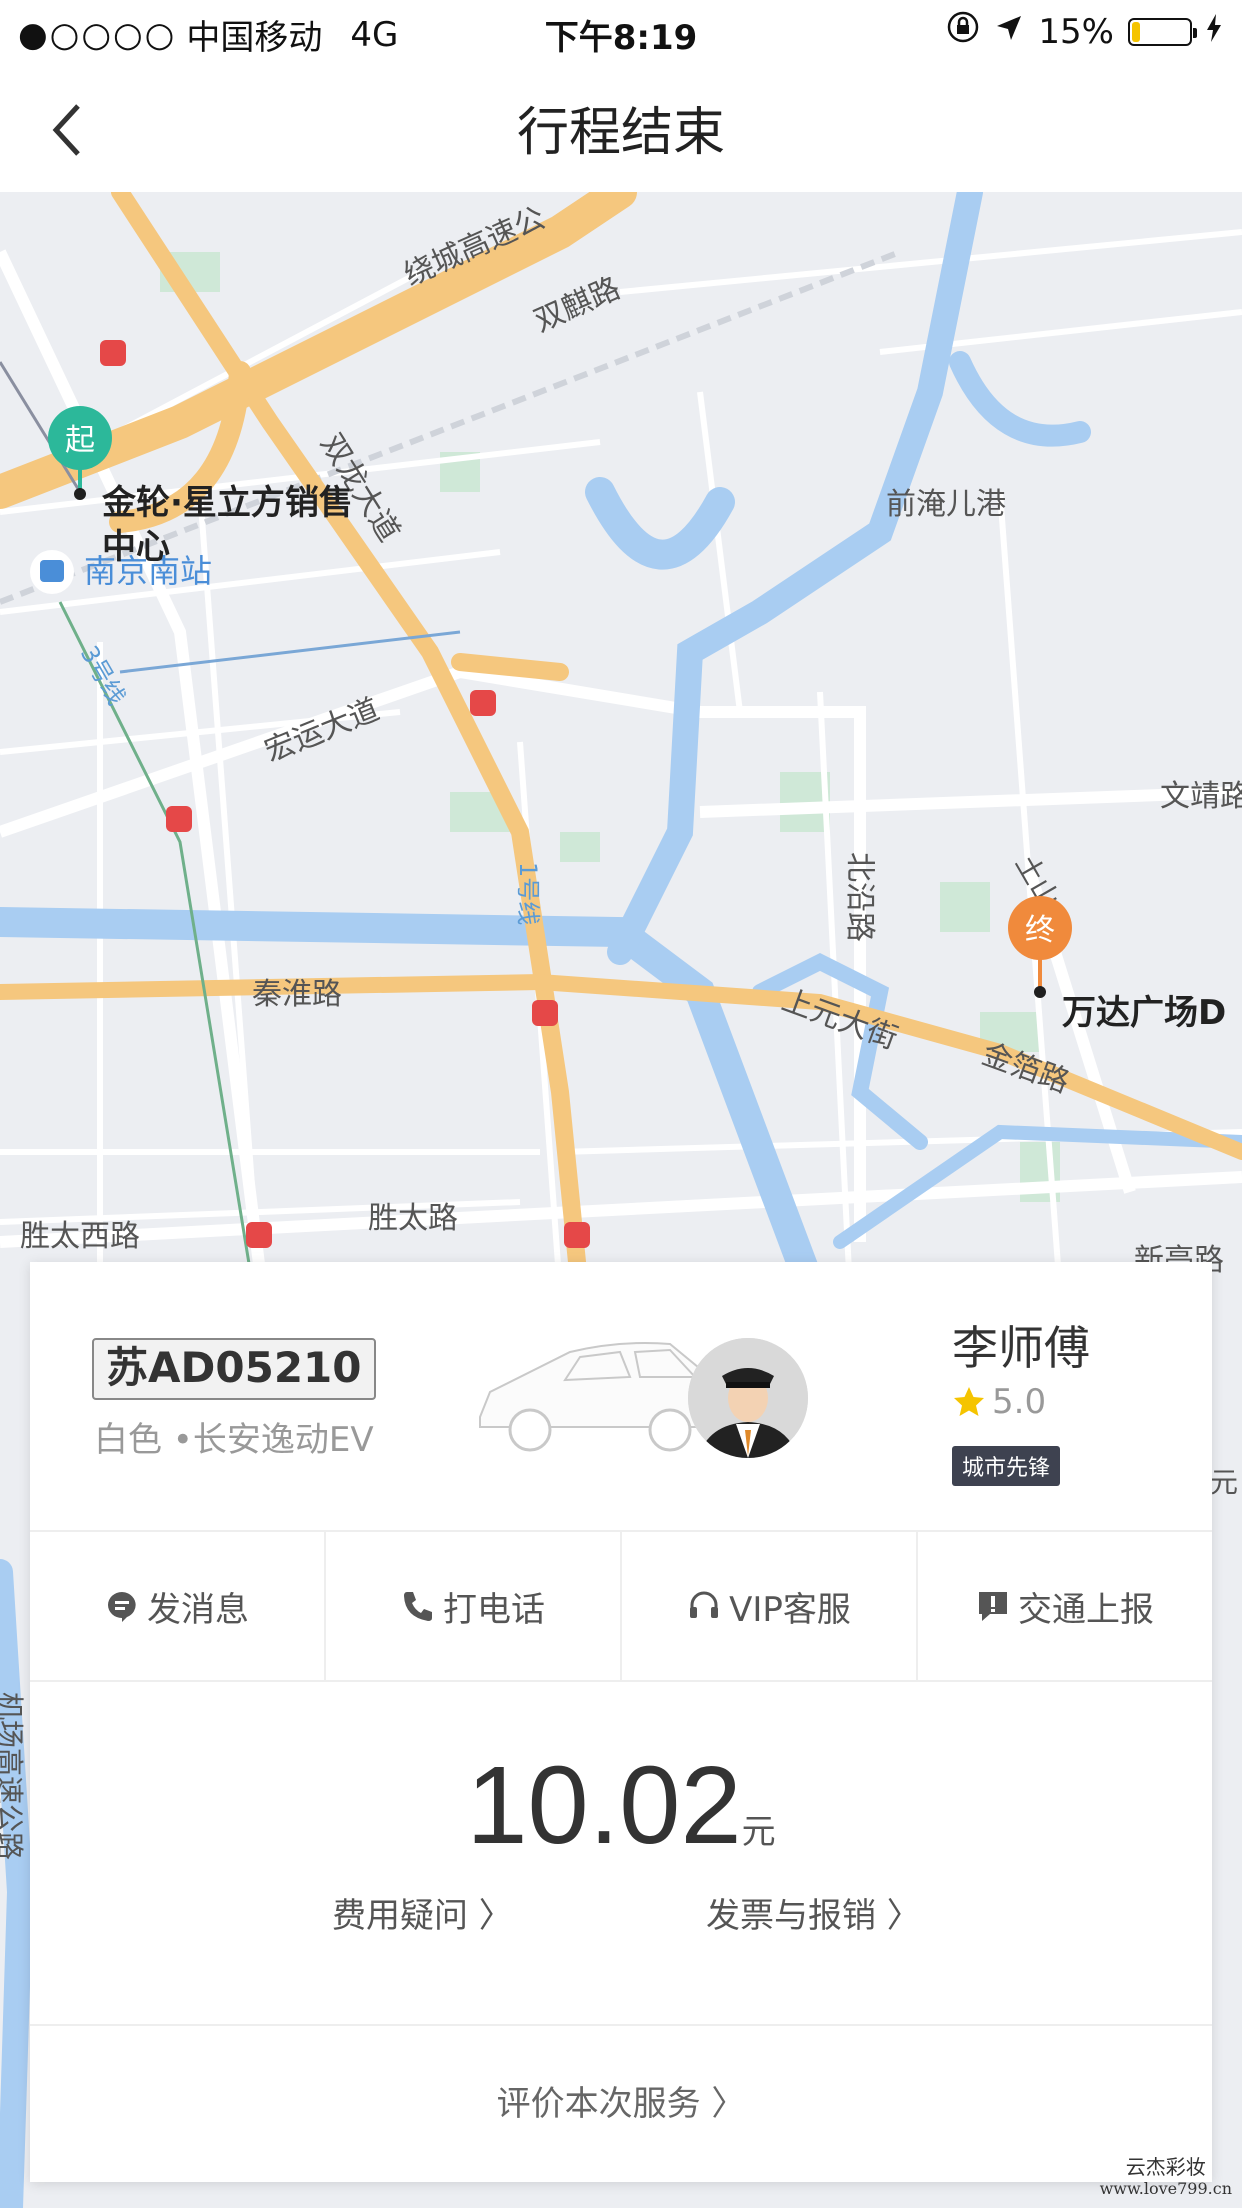 The height and width of the screenshot is (2208, 1242). I want to click on page-title: 行程结束, so click(620, 133).